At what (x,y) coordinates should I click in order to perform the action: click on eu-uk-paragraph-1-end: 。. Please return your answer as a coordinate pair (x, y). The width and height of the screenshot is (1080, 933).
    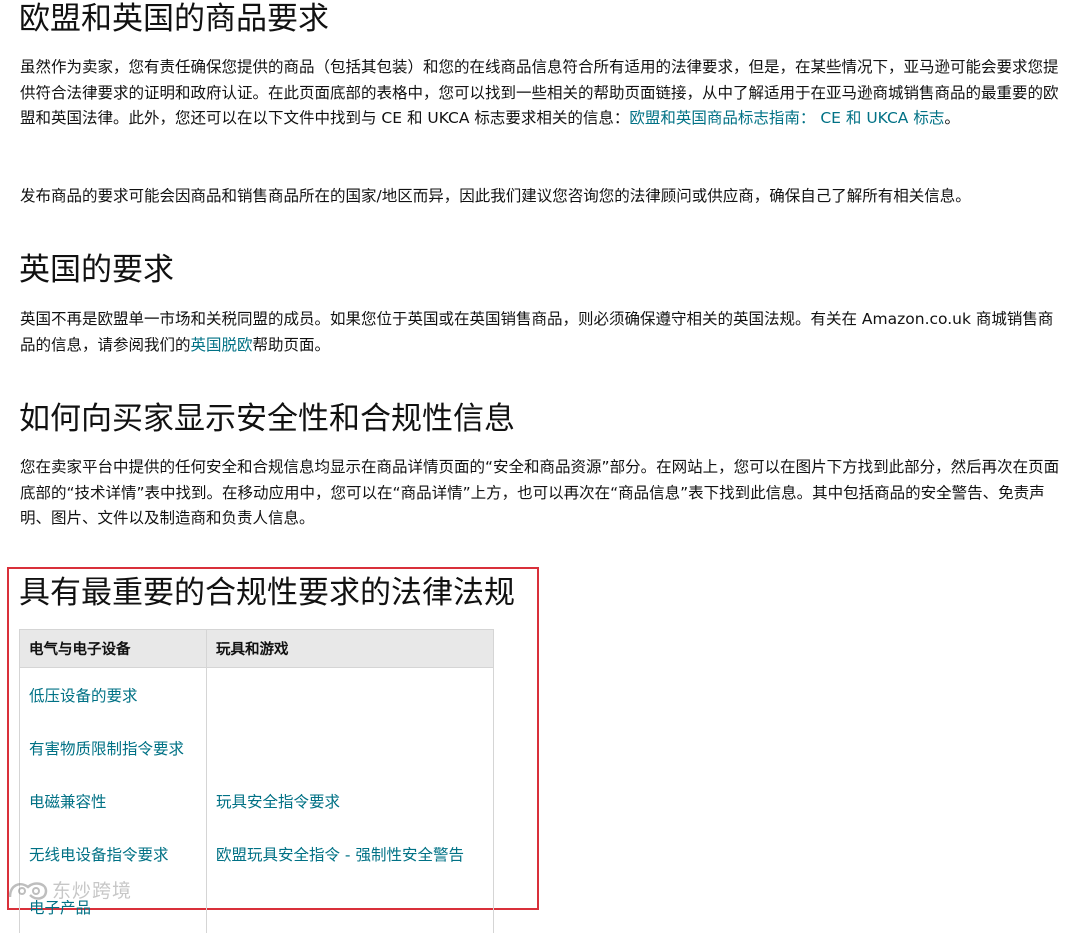
    Looking at the image, I should click on (952, 118).